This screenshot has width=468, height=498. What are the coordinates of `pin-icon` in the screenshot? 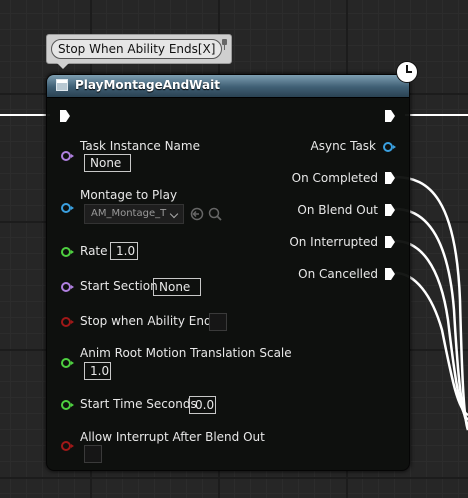 It's located at (224, 44).